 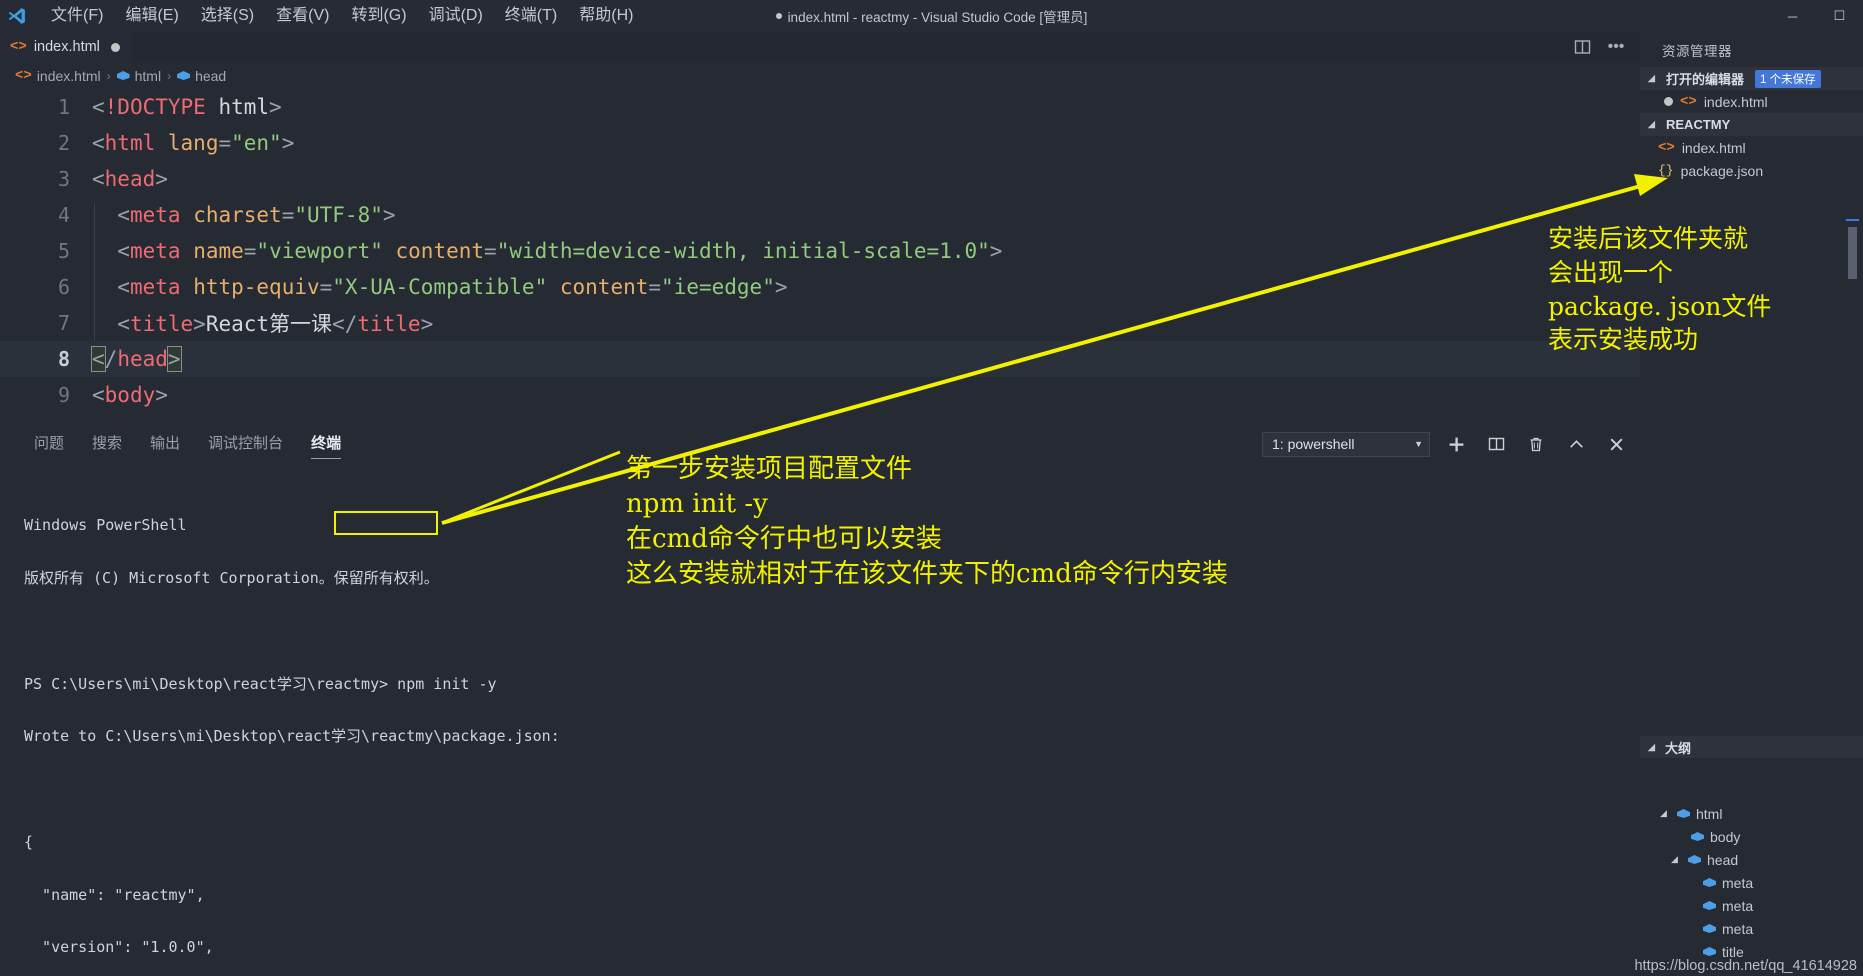 I want to click on outline-label: body, so click(x=1725, y=836).